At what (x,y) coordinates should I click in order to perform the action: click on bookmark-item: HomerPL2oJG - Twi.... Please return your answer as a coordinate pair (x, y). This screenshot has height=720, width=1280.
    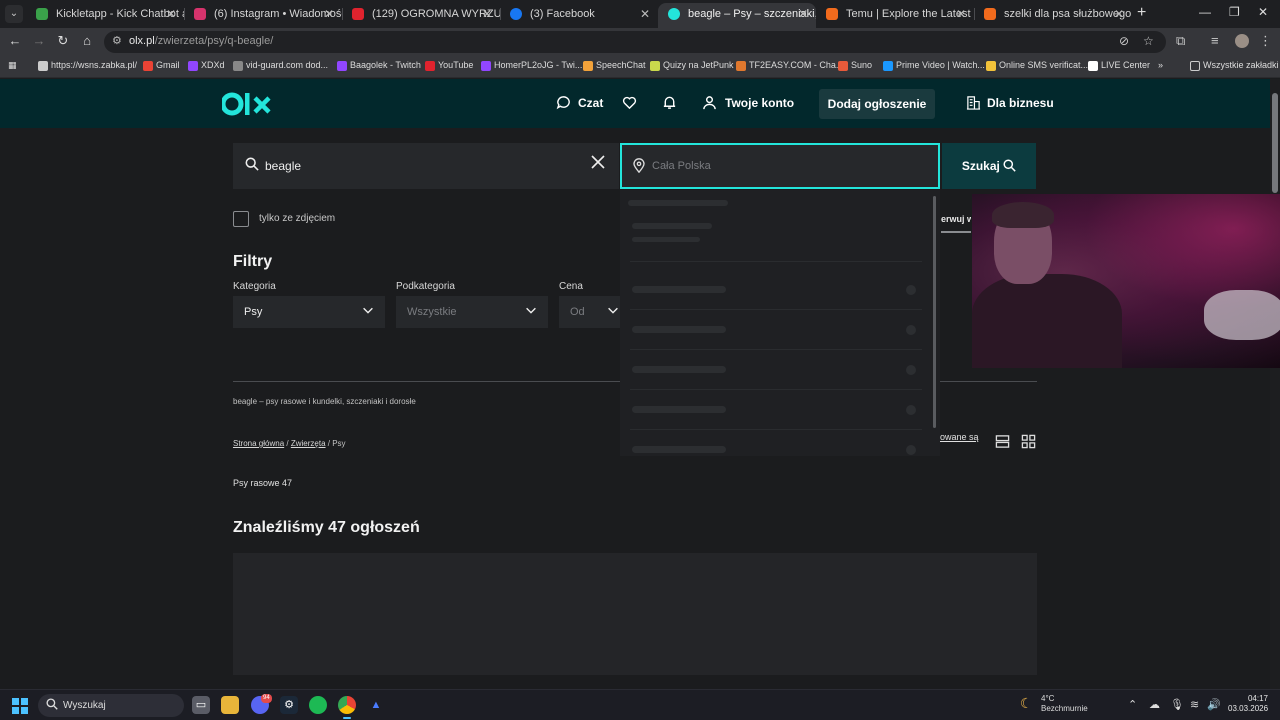
    Looking at the image, I should click on (531, 65).